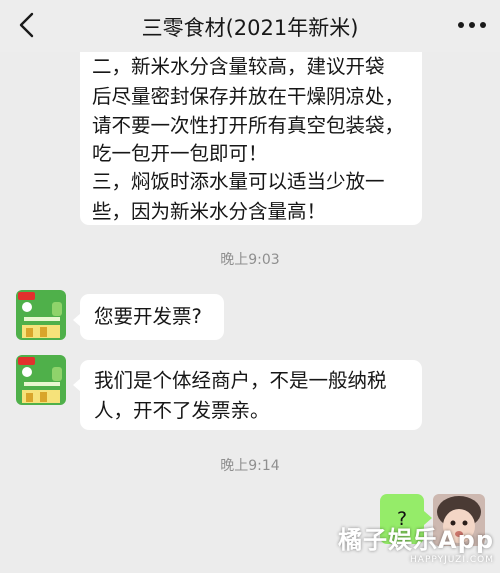 The height and width of the screenshot is (573, 500). Describe the element at coordinates (238, 66) in the screenshot. I see `message-line: 二，新米水分含量较高，建议开袋` at that location.